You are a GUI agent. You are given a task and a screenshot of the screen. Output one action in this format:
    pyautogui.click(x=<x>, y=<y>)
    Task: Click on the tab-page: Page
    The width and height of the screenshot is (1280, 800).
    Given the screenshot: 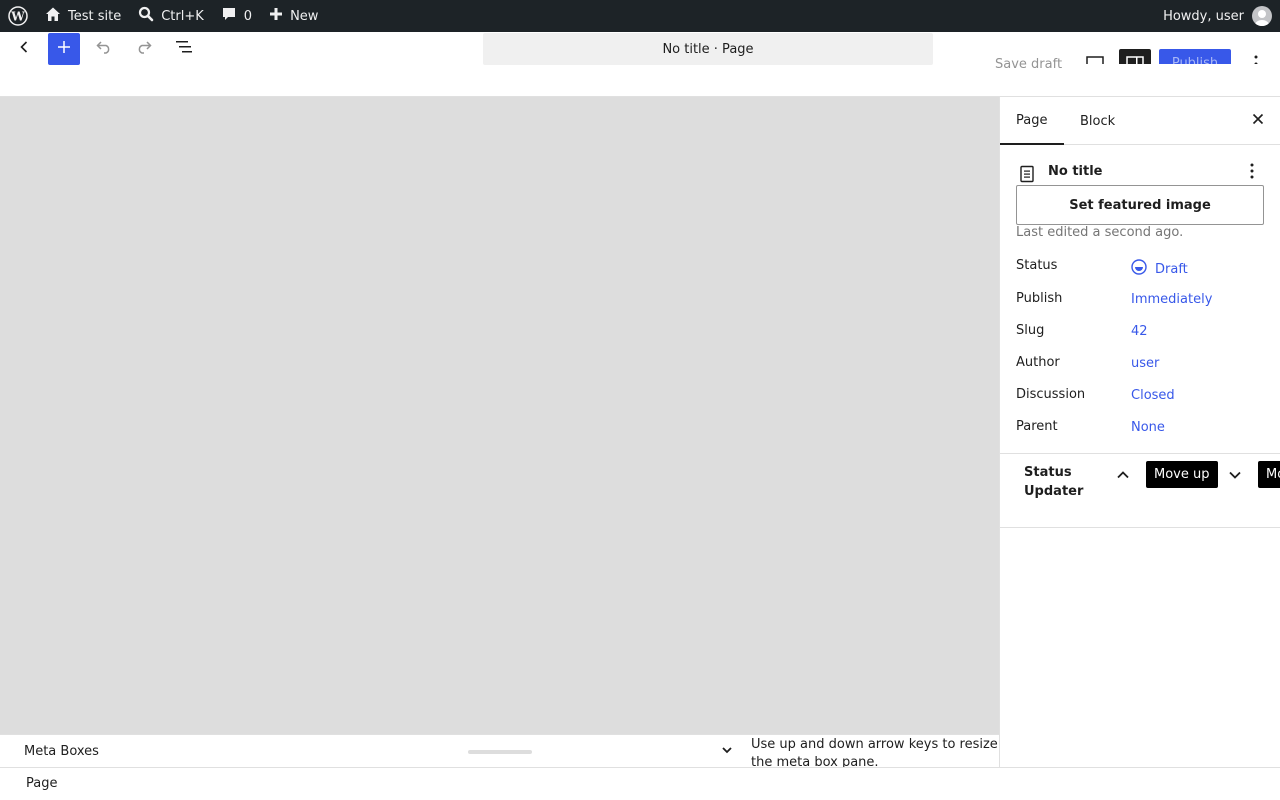 What is the action you would take?
    pyautogui.click(x=1032, y=121)
    